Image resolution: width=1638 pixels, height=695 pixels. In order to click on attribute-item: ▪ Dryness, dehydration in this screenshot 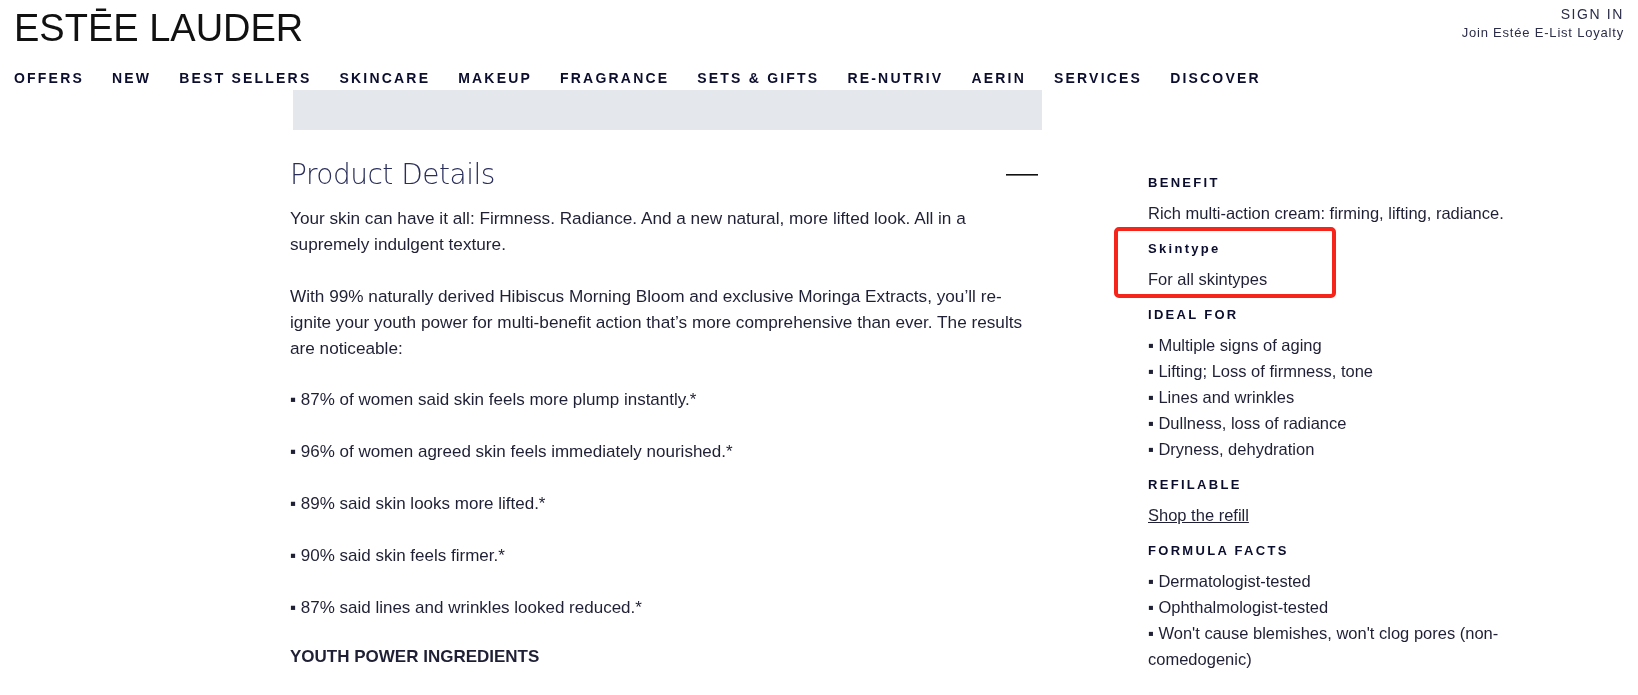, I will do `click(1232, 449)`.